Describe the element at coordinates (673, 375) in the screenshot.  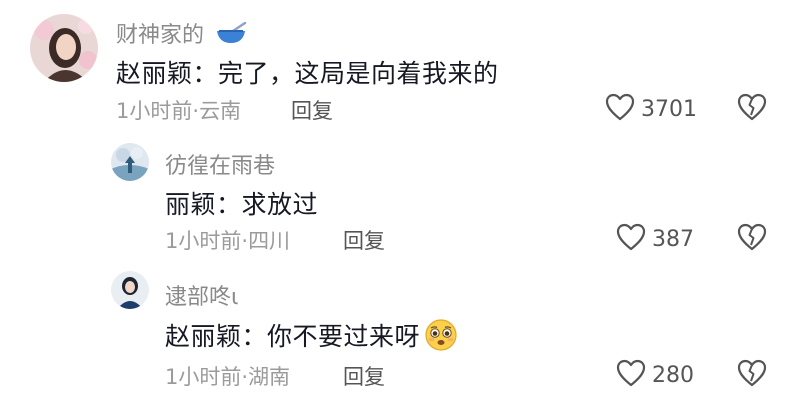
I see `like-count: 280` at that location.